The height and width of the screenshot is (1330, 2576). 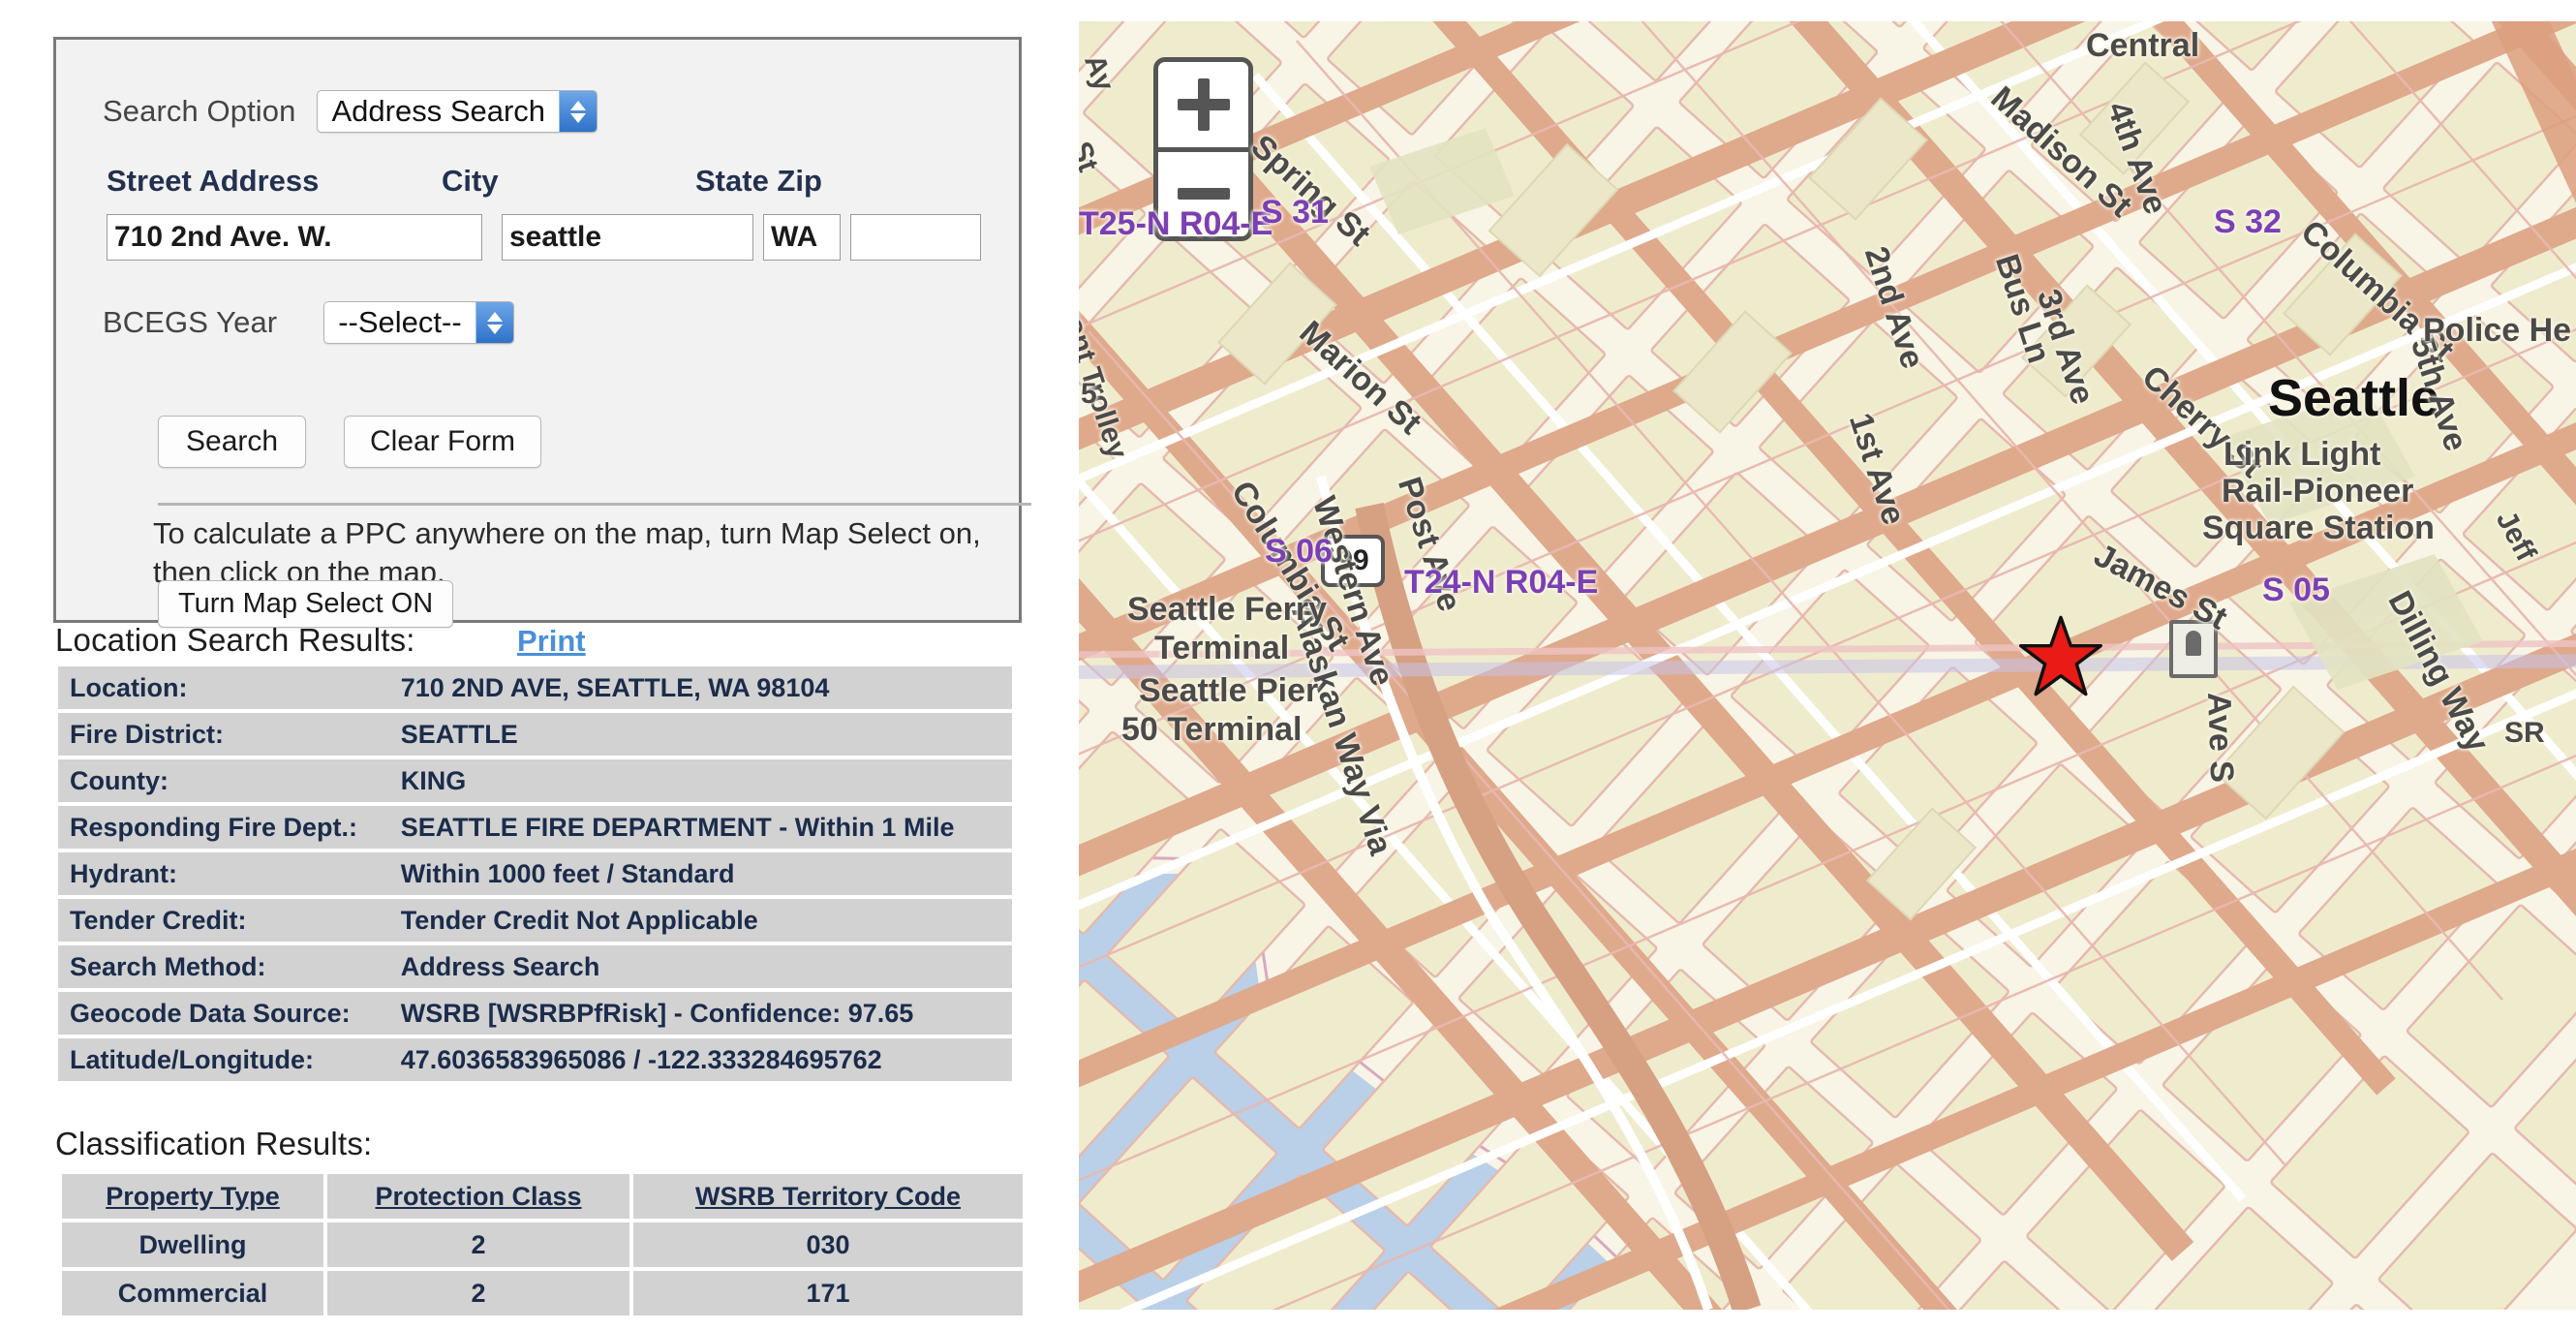 What do you see at coordinates (699, 874) in the screenshot?
I see `result-value: Within 1000 feet / Standard` at bounding box center [699, 874].